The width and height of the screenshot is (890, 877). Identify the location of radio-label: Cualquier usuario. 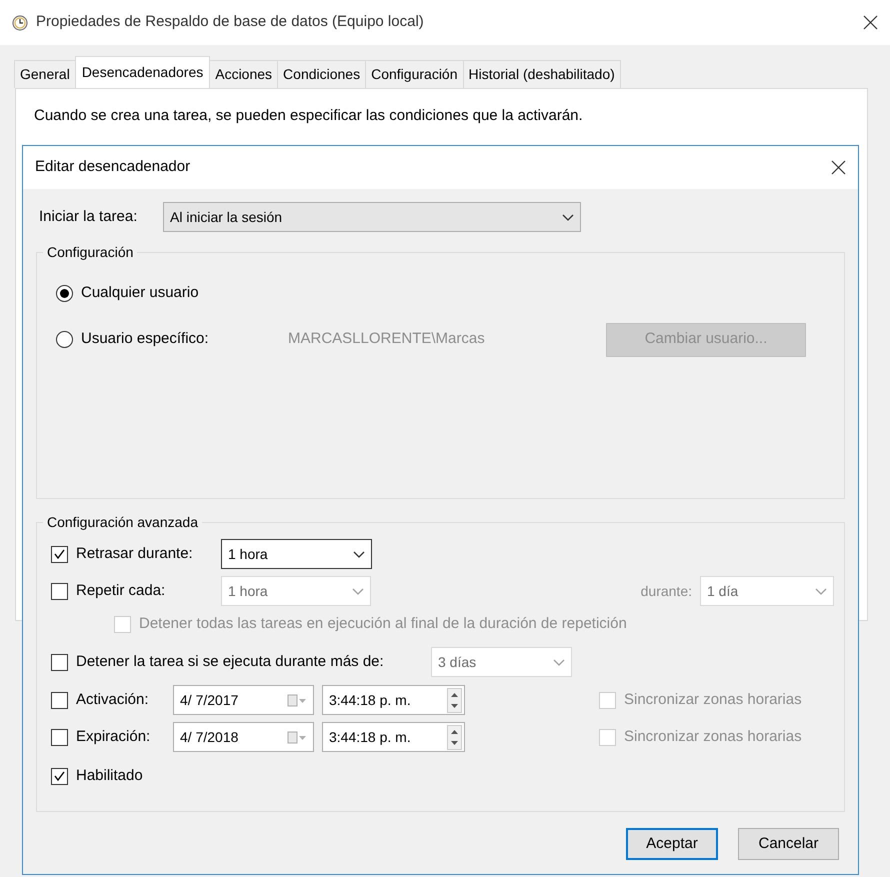
(140, 293).